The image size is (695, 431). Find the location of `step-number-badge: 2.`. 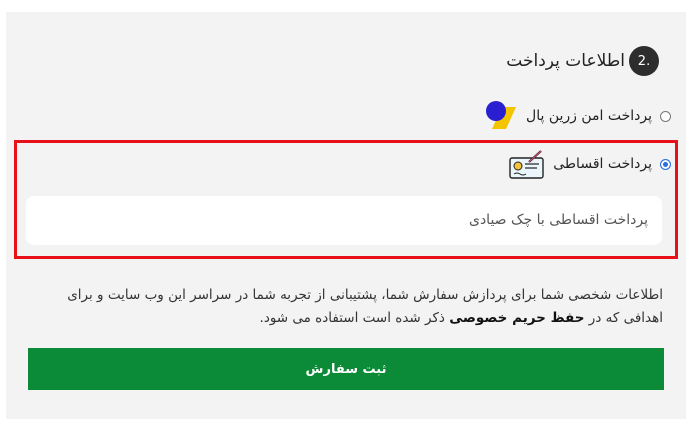

step-number-badge: 2. is located at coordinates (644, 61).